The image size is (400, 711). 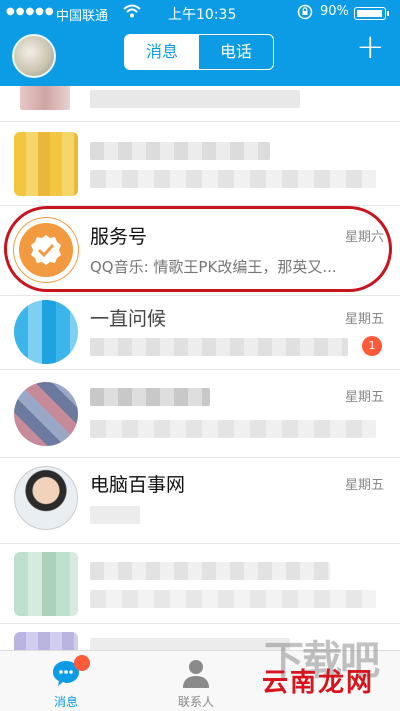 I want to click on contacts-icon, so click(x=196, y=673).